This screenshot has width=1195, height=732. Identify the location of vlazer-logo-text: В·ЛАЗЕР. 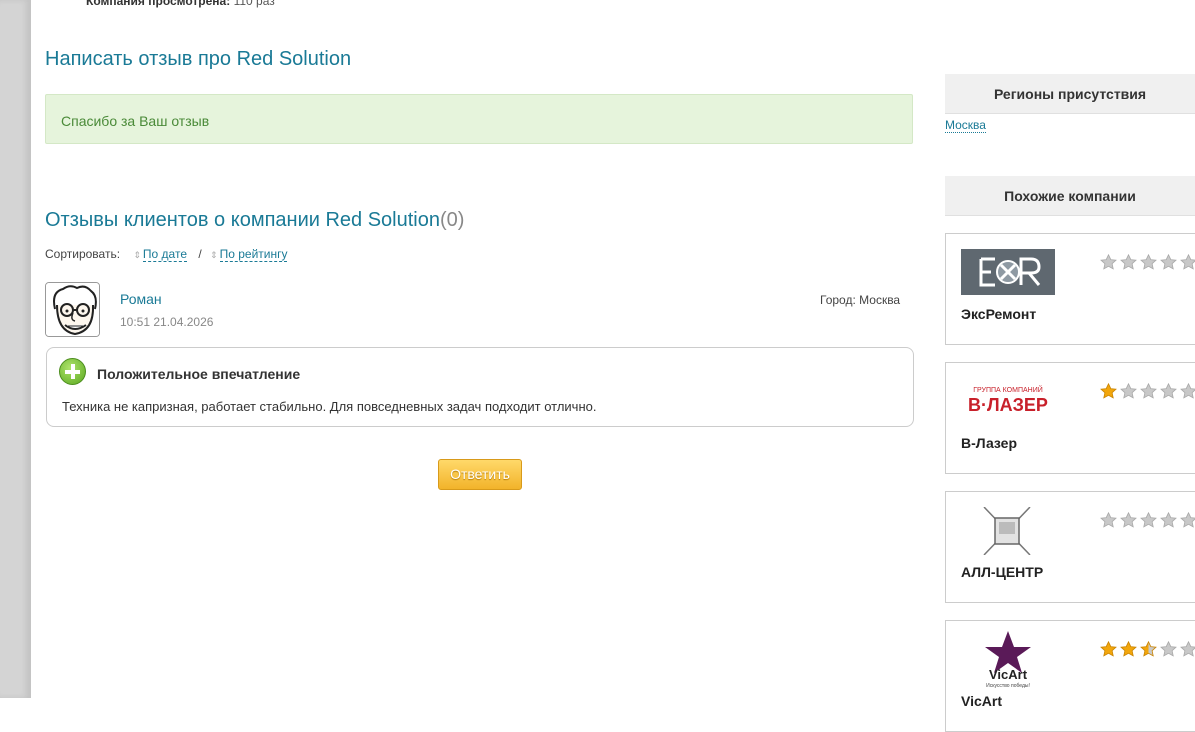
(1008, 405).